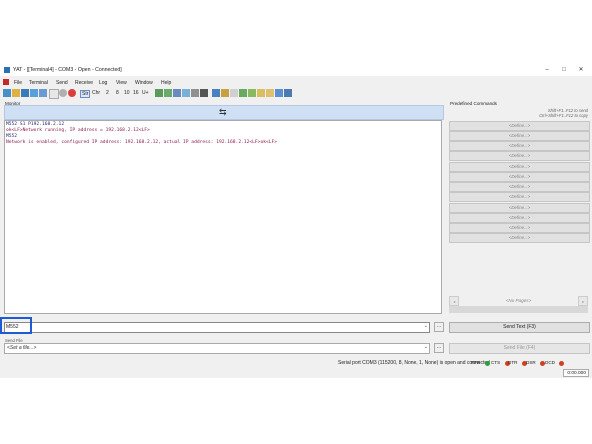  Describe the element at coordinates (7, 70) in the screenshot. I see `app-icon` at that location.